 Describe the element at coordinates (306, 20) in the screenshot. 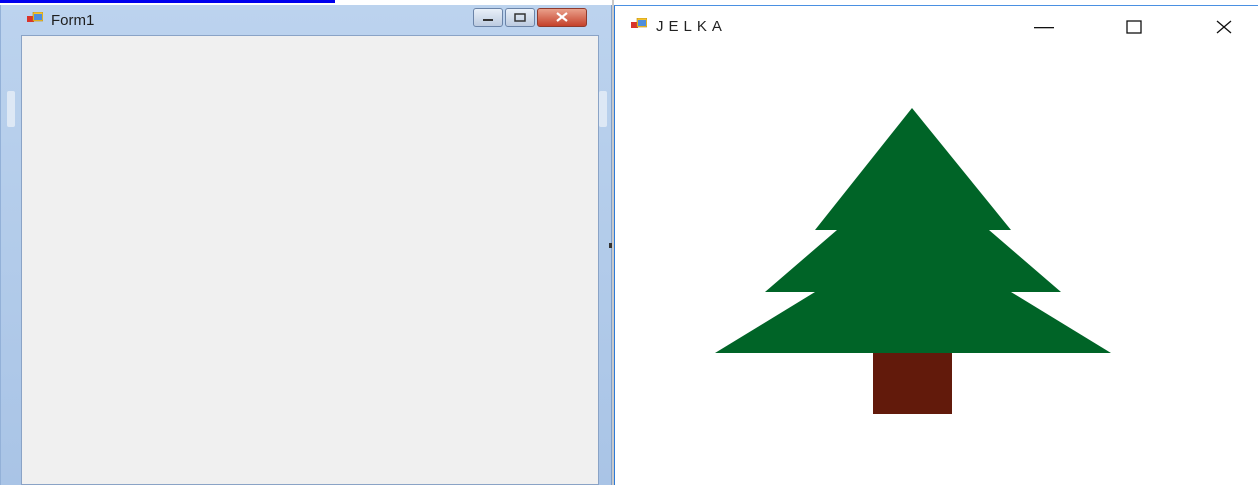

I see `form1-titlebar: Form1` at that location.